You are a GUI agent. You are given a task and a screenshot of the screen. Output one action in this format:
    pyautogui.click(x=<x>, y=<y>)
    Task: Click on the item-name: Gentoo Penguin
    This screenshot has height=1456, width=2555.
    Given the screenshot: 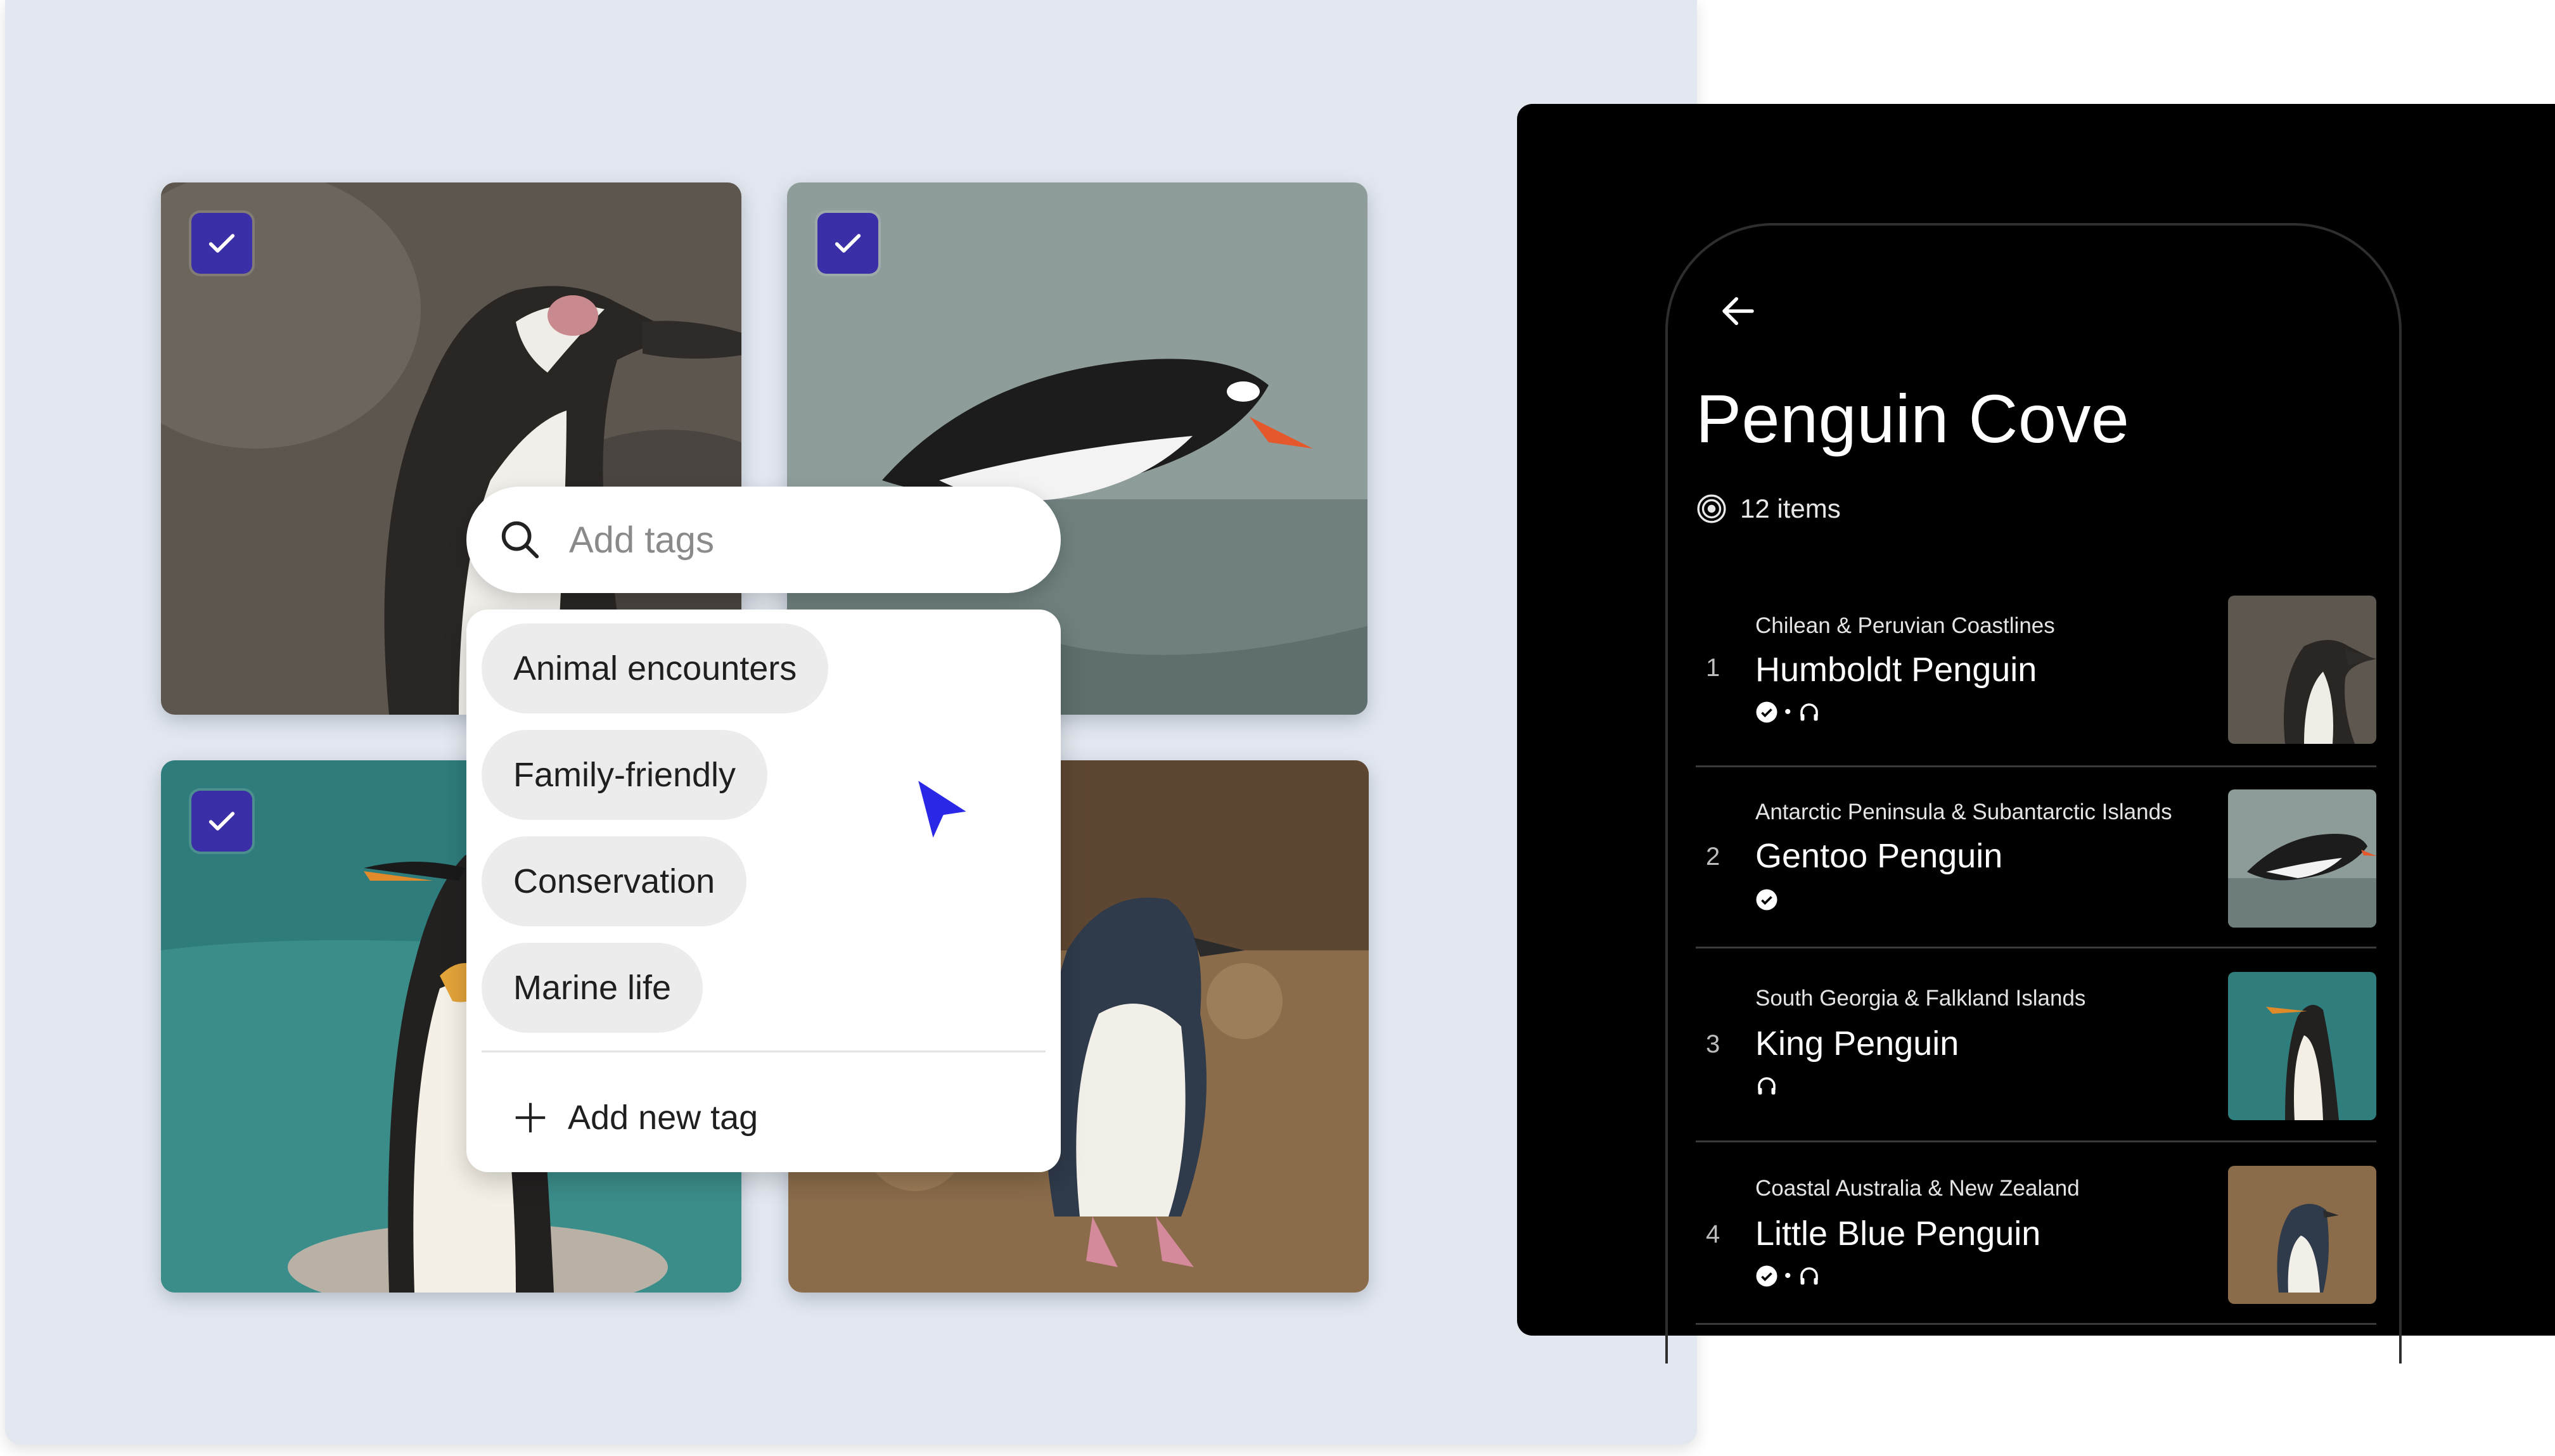 What is the action you would take?
    pyautogui.click(x=1879, y=856)
    